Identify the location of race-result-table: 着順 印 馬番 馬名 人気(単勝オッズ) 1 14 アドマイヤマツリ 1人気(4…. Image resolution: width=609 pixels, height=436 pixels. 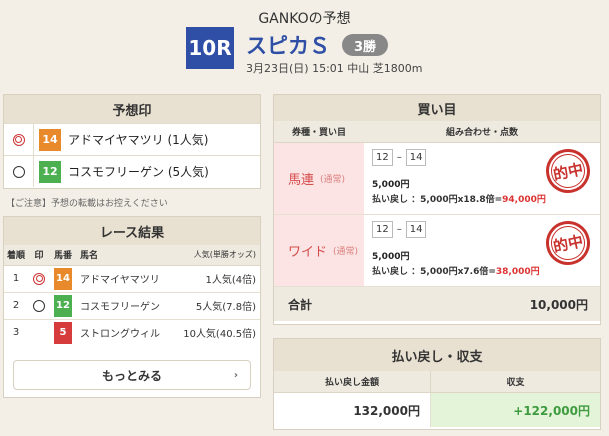
(132, 295).